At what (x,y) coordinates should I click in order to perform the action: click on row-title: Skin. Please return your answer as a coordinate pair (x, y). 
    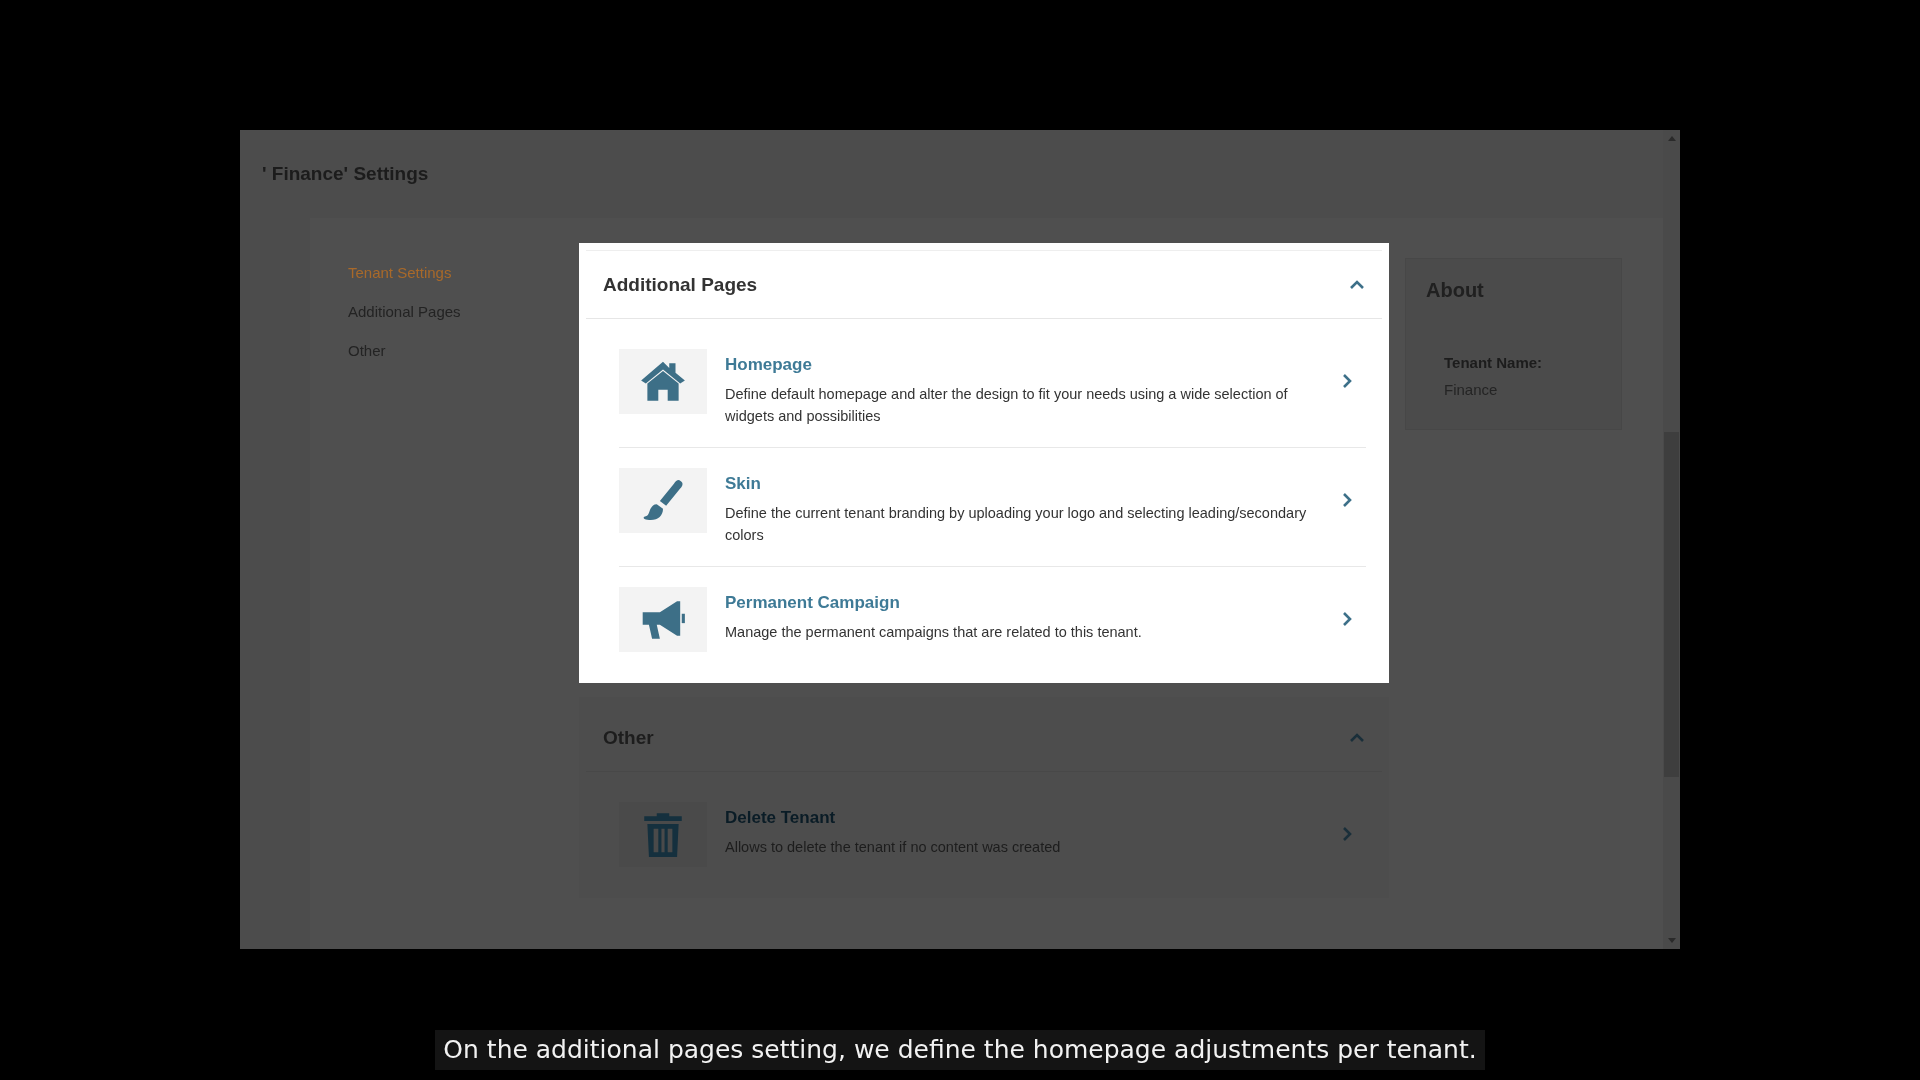
    Looking at the image, I should click on (743, 484).